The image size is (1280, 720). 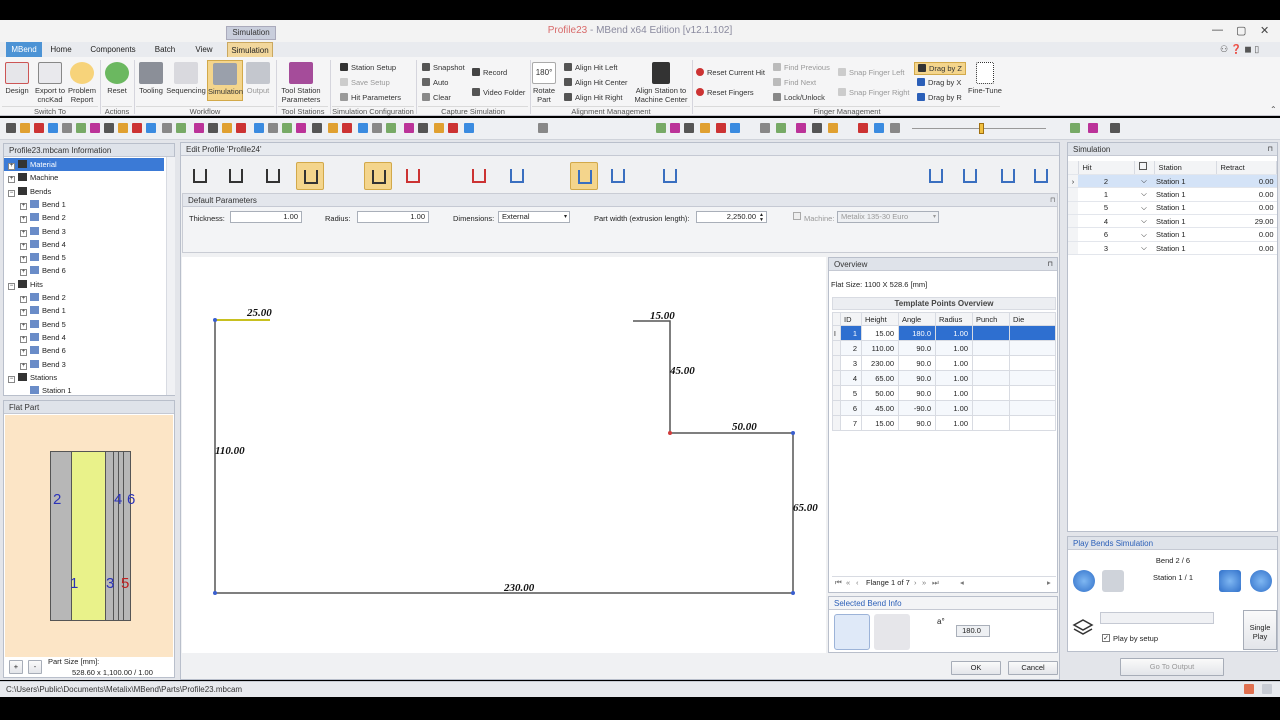 I want to click on problem-report-button: Problem Report, so click(x=82, y=83).